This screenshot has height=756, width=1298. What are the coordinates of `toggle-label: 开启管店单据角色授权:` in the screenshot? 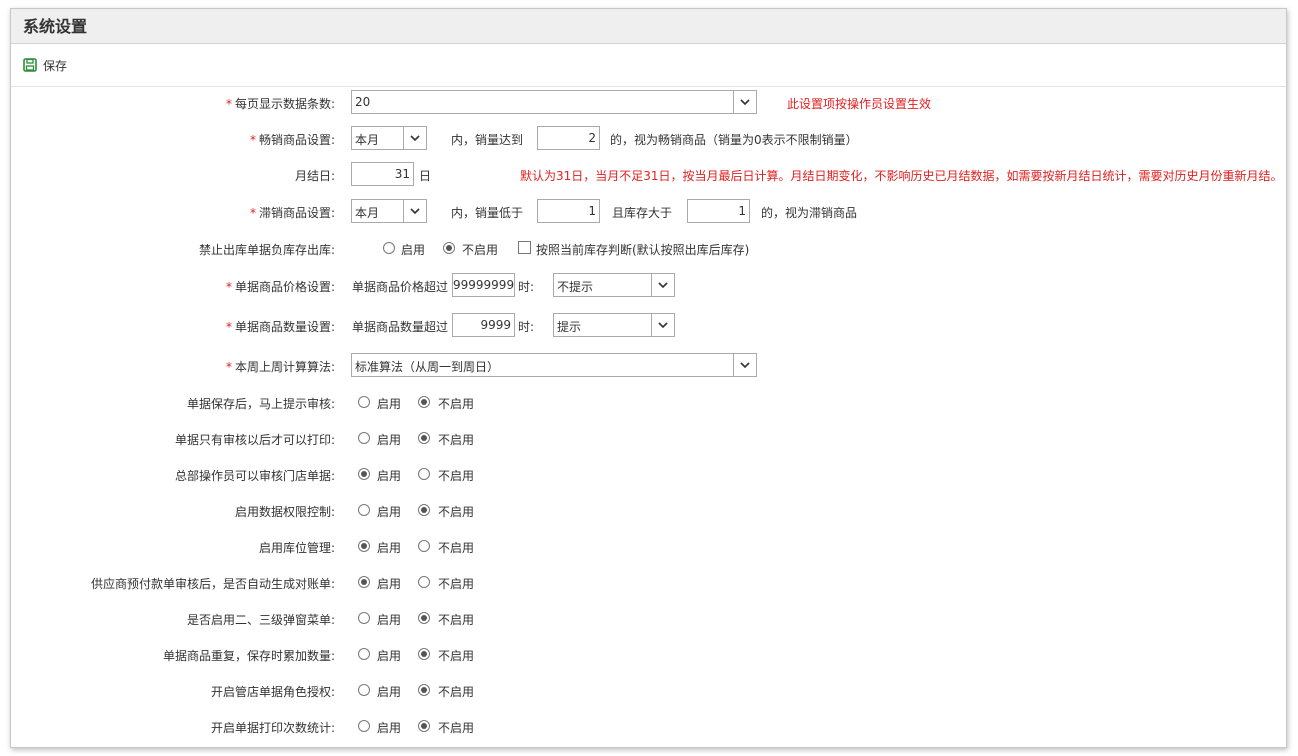 It's located at (272, 692).